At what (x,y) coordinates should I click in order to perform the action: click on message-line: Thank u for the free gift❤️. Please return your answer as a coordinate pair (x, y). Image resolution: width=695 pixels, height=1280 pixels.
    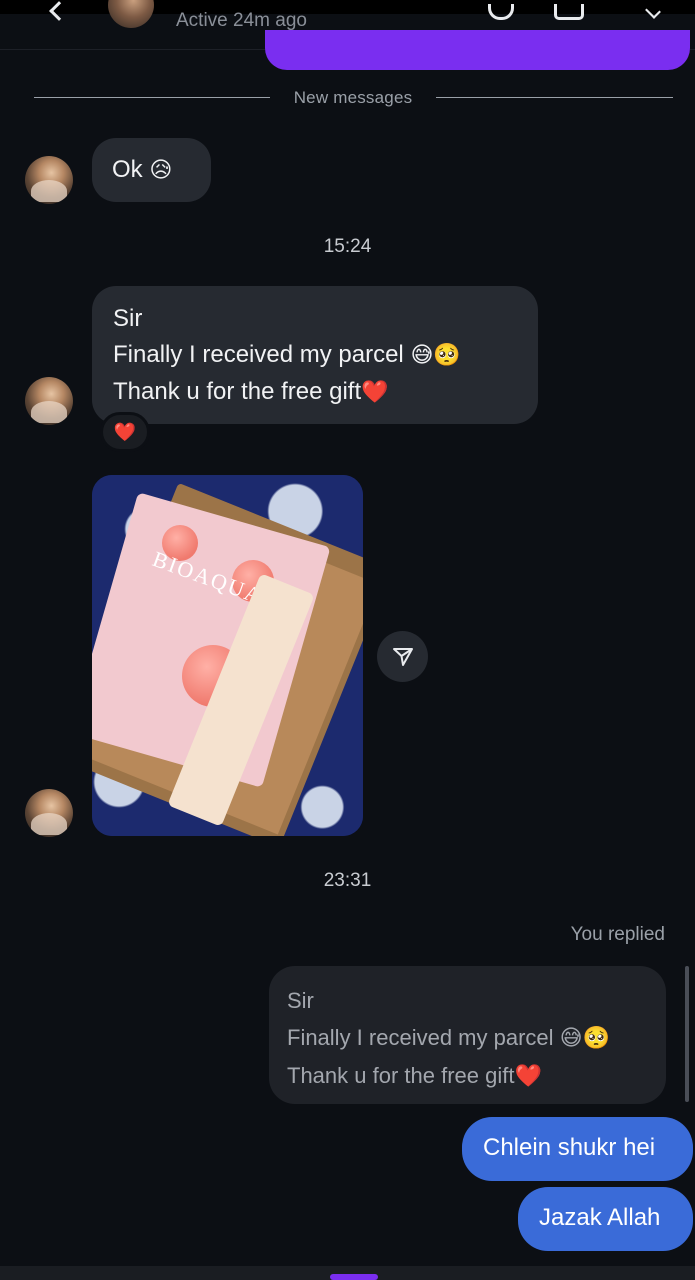
    Looking at the image, I should click on (315, 392).